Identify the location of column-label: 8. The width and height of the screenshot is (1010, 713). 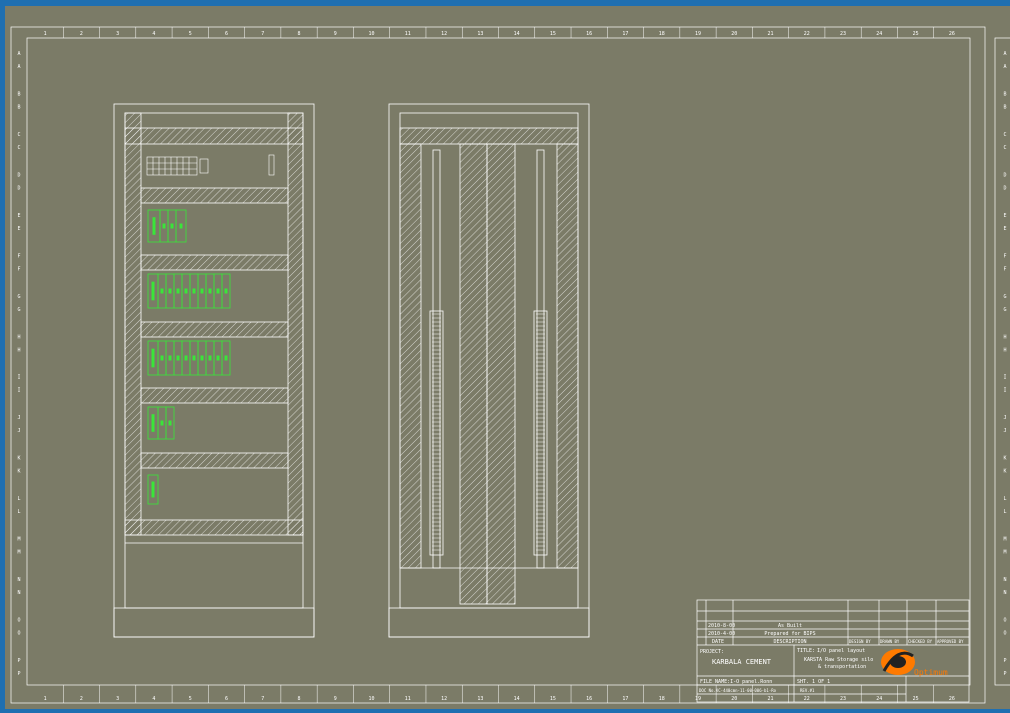
(299, 34).